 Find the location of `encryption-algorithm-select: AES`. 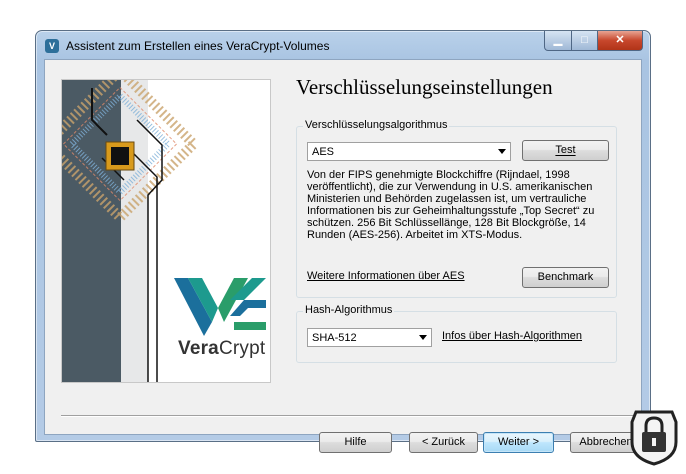

encryption-algorithm-select: AES is located at coordinates (409, 151).